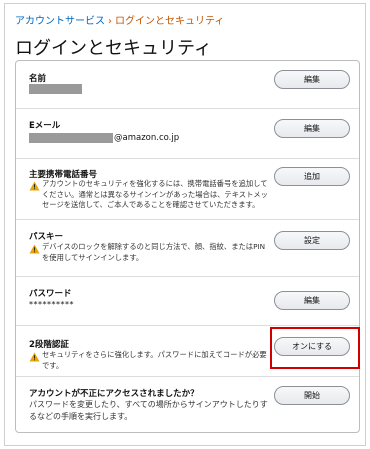 This screenshot has height=449, width=370. I want to click on name-row: 名前 編集, so click(187, 84).